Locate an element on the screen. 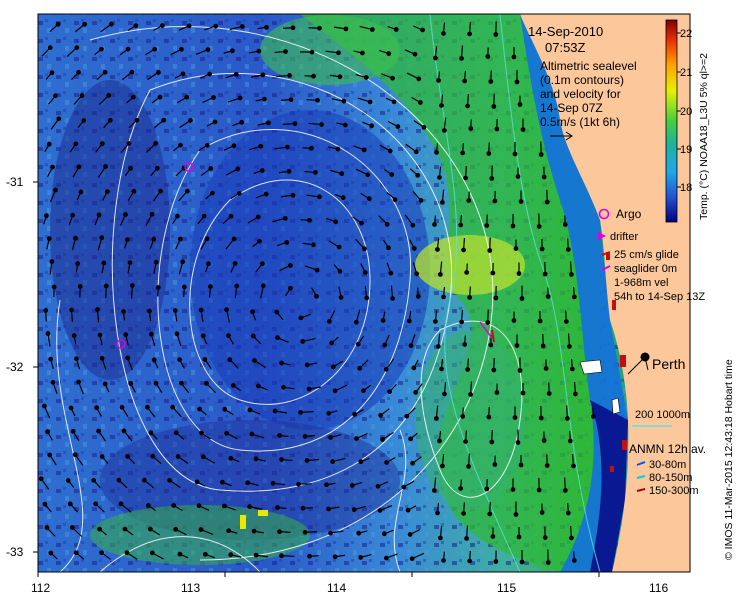 This screenshot has width=740, height=600. info-date: 14-Sep-2010 is located at coordinates (565, 31).